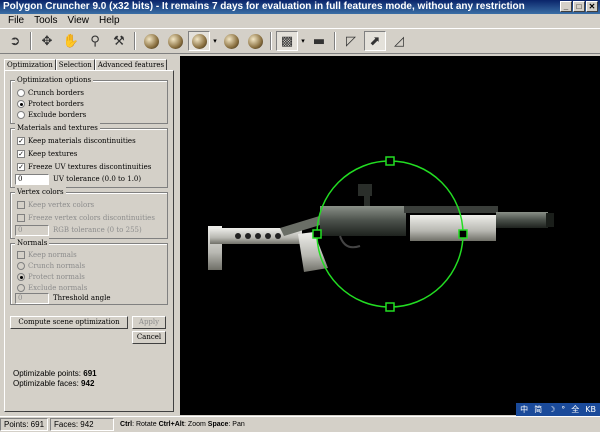 The height and width of the screenshot is (432, 600). I want to click on move-button: ✥, so click(47, 41).